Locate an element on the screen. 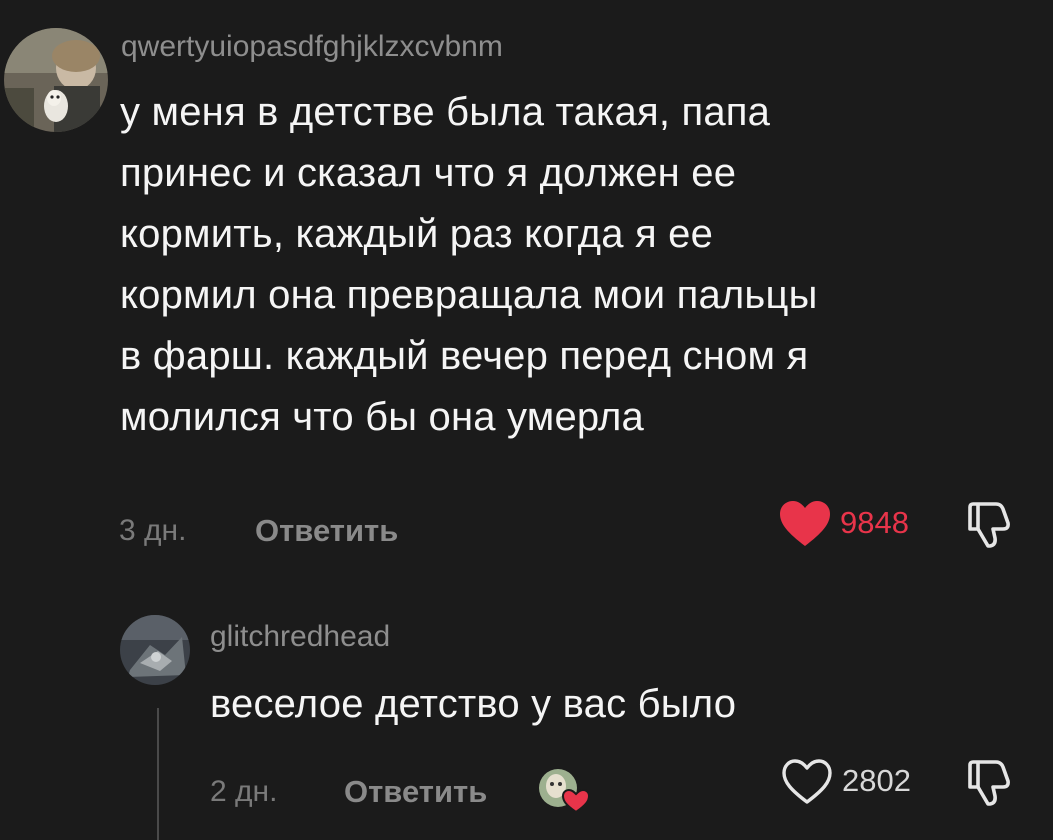 This screenshot has height=840, width=1053. comment-text-line: принес и сказал что я должен ее is located at coordinates (428, 173).